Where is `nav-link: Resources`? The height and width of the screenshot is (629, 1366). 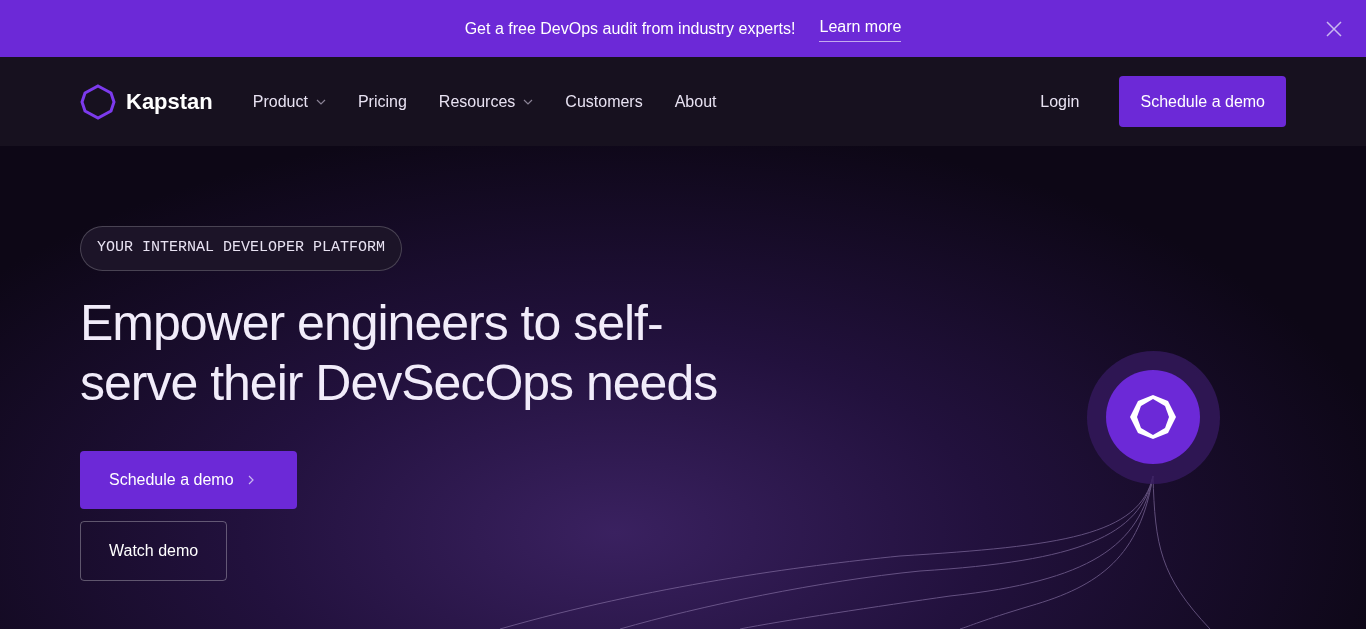
nav-link: Resources is located at coordinates (486, 101).